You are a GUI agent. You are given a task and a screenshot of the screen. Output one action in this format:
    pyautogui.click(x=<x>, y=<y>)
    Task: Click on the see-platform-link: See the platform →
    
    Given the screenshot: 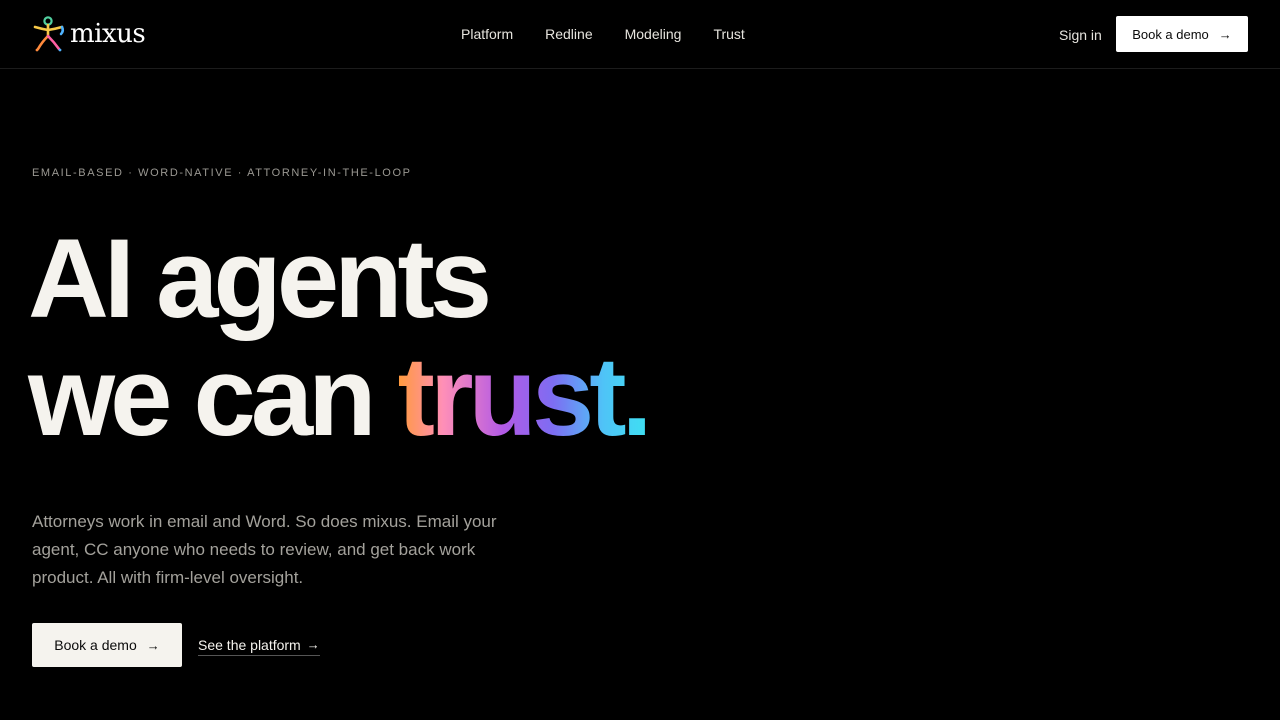 What is the action you would take?
    pyautogui.click(x=259, y=645)
    